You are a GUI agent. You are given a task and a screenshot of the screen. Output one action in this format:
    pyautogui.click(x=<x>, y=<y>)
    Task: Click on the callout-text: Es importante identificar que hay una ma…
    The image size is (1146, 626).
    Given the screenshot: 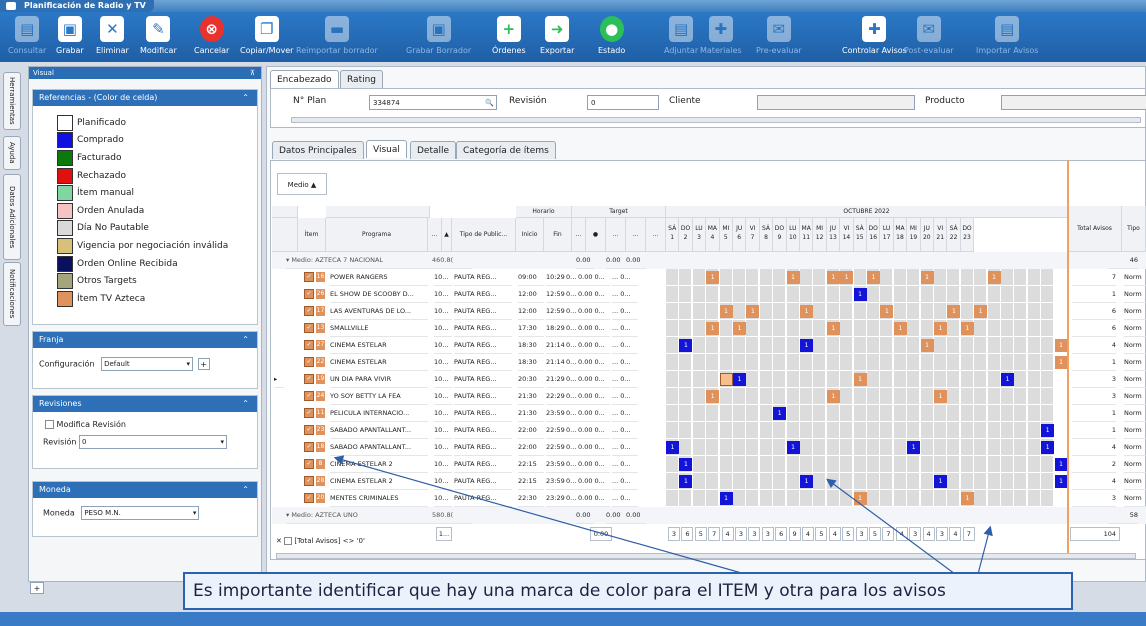 What is the action you would take?
    pyautogui.click(x=569, y=591)
    